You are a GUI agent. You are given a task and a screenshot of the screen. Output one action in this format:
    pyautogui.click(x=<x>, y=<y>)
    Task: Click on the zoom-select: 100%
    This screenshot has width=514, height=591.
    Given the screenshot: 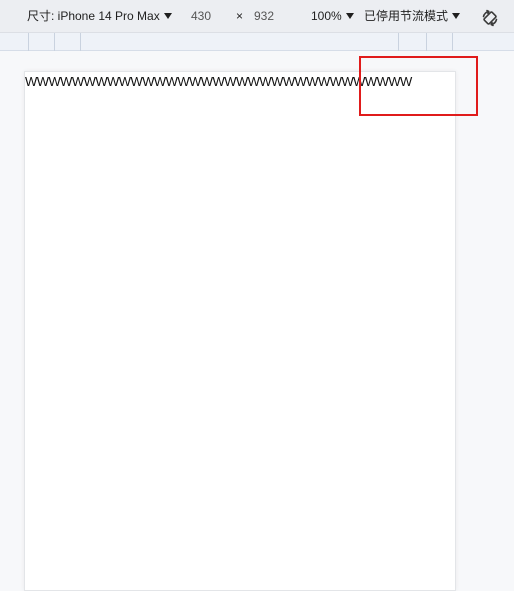 What is the action you would take?
    pyautogui.click(x=332, y=16)
    